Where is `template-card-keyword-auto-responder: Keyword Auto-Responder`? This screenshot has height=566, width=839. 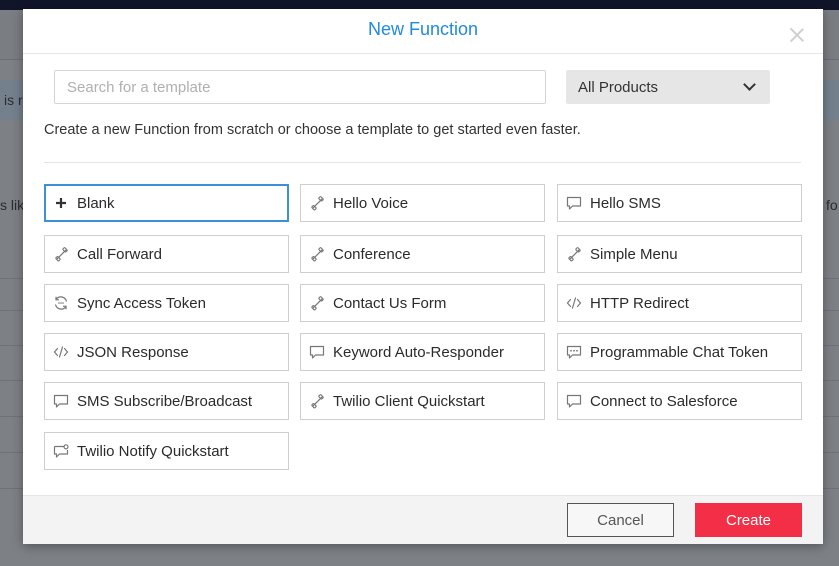 template-card-keyword-auto-responder: Keyword Auto-Responder is located at coordinates (422, 352).